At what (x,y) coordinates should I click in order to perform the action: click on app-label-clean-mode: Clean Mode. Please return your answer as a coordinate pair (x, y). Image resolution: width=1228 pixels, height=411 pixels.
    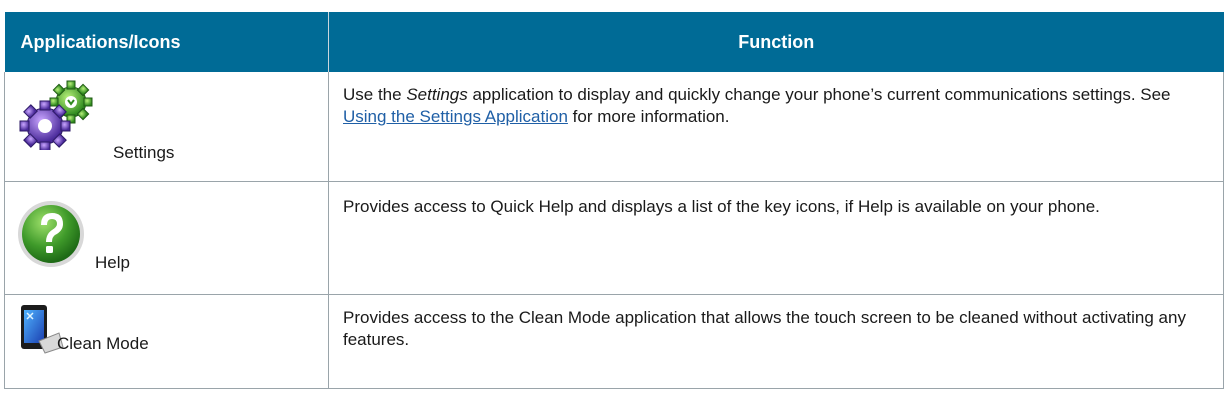
    Looking at the image, I should click on (103, 343).